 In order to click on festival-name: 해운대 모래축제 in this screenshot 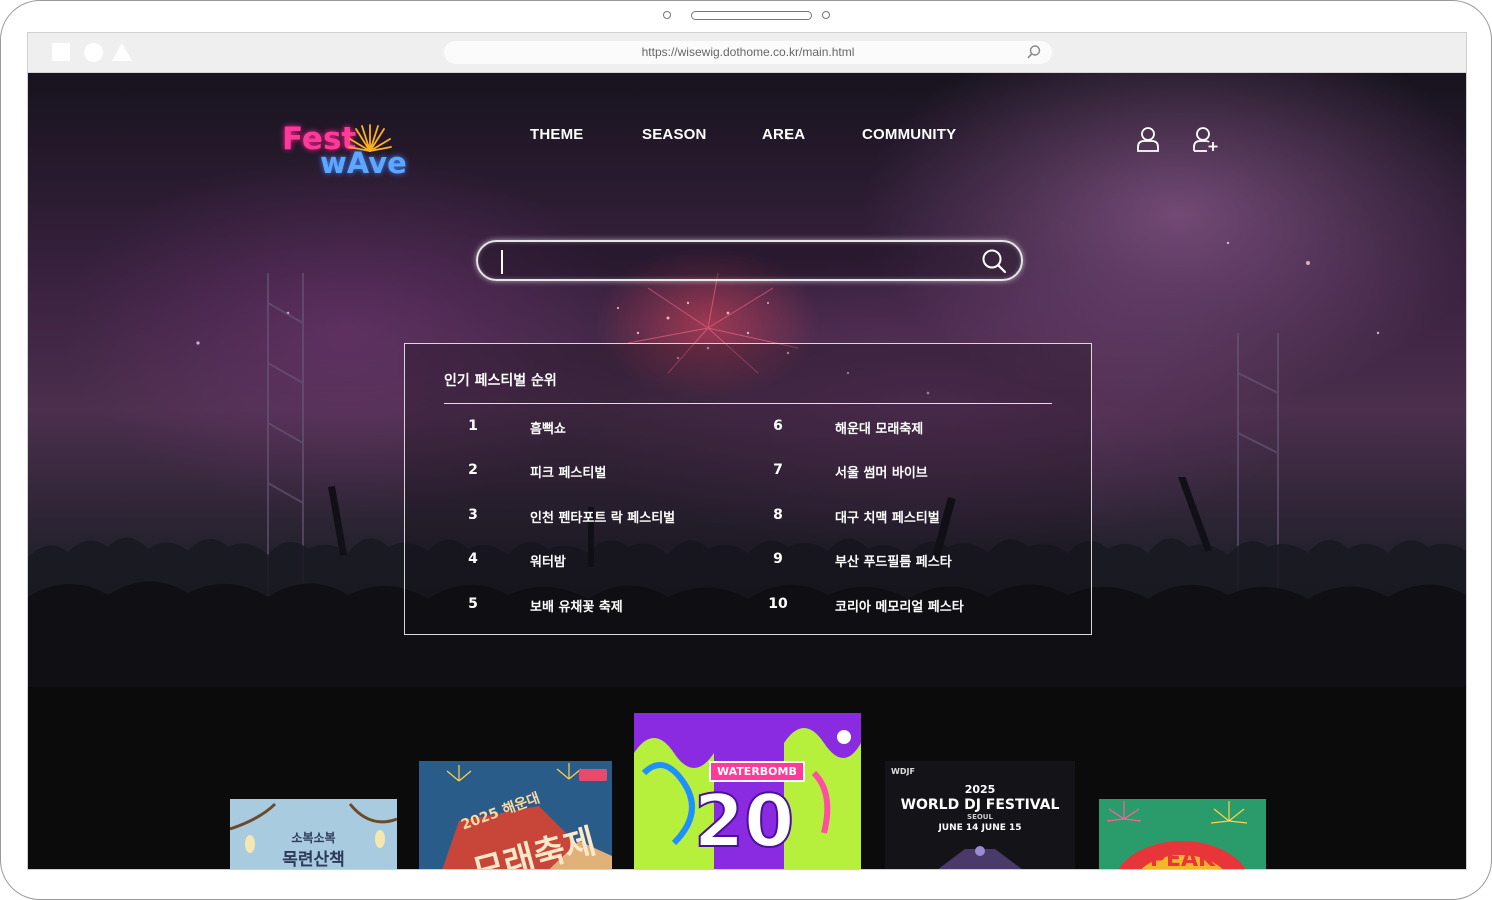, I will do `click(879, 429)`.